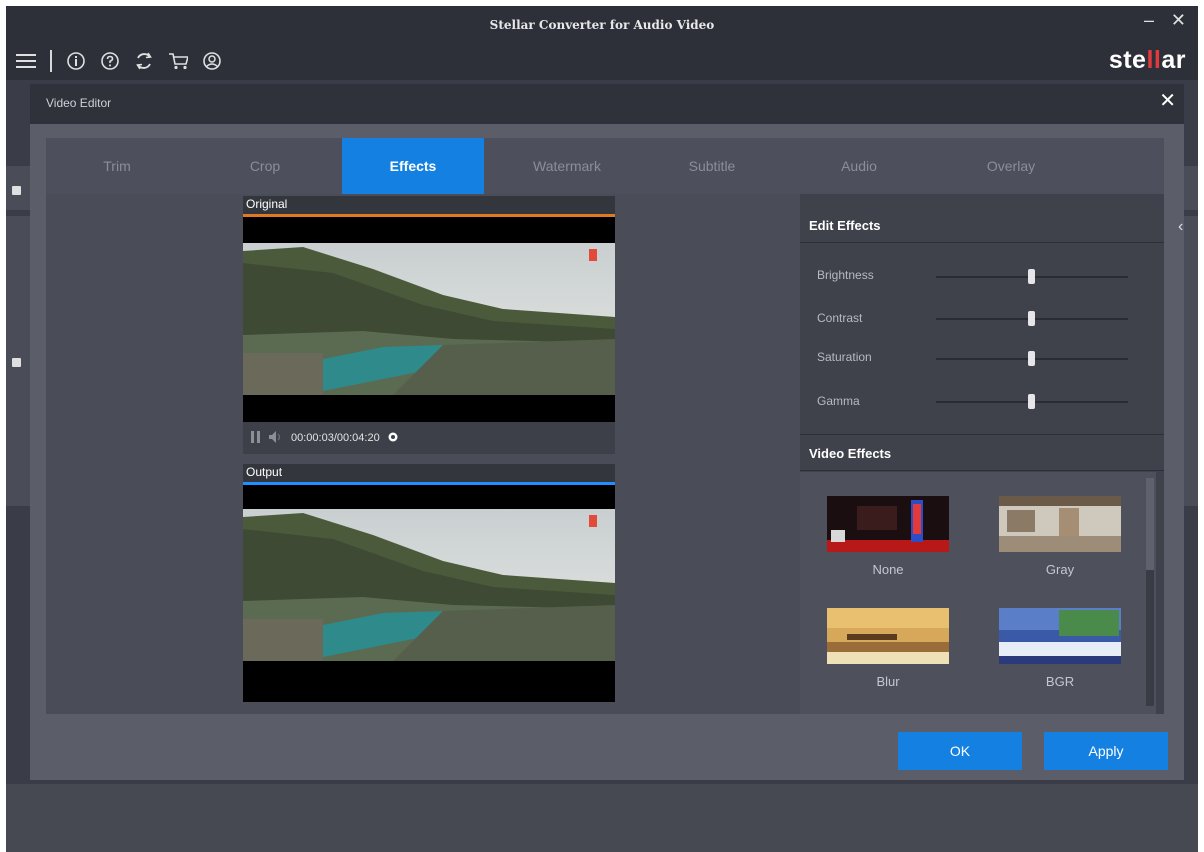  I want to click on brightness-label: Brightness, so click(845, 275).